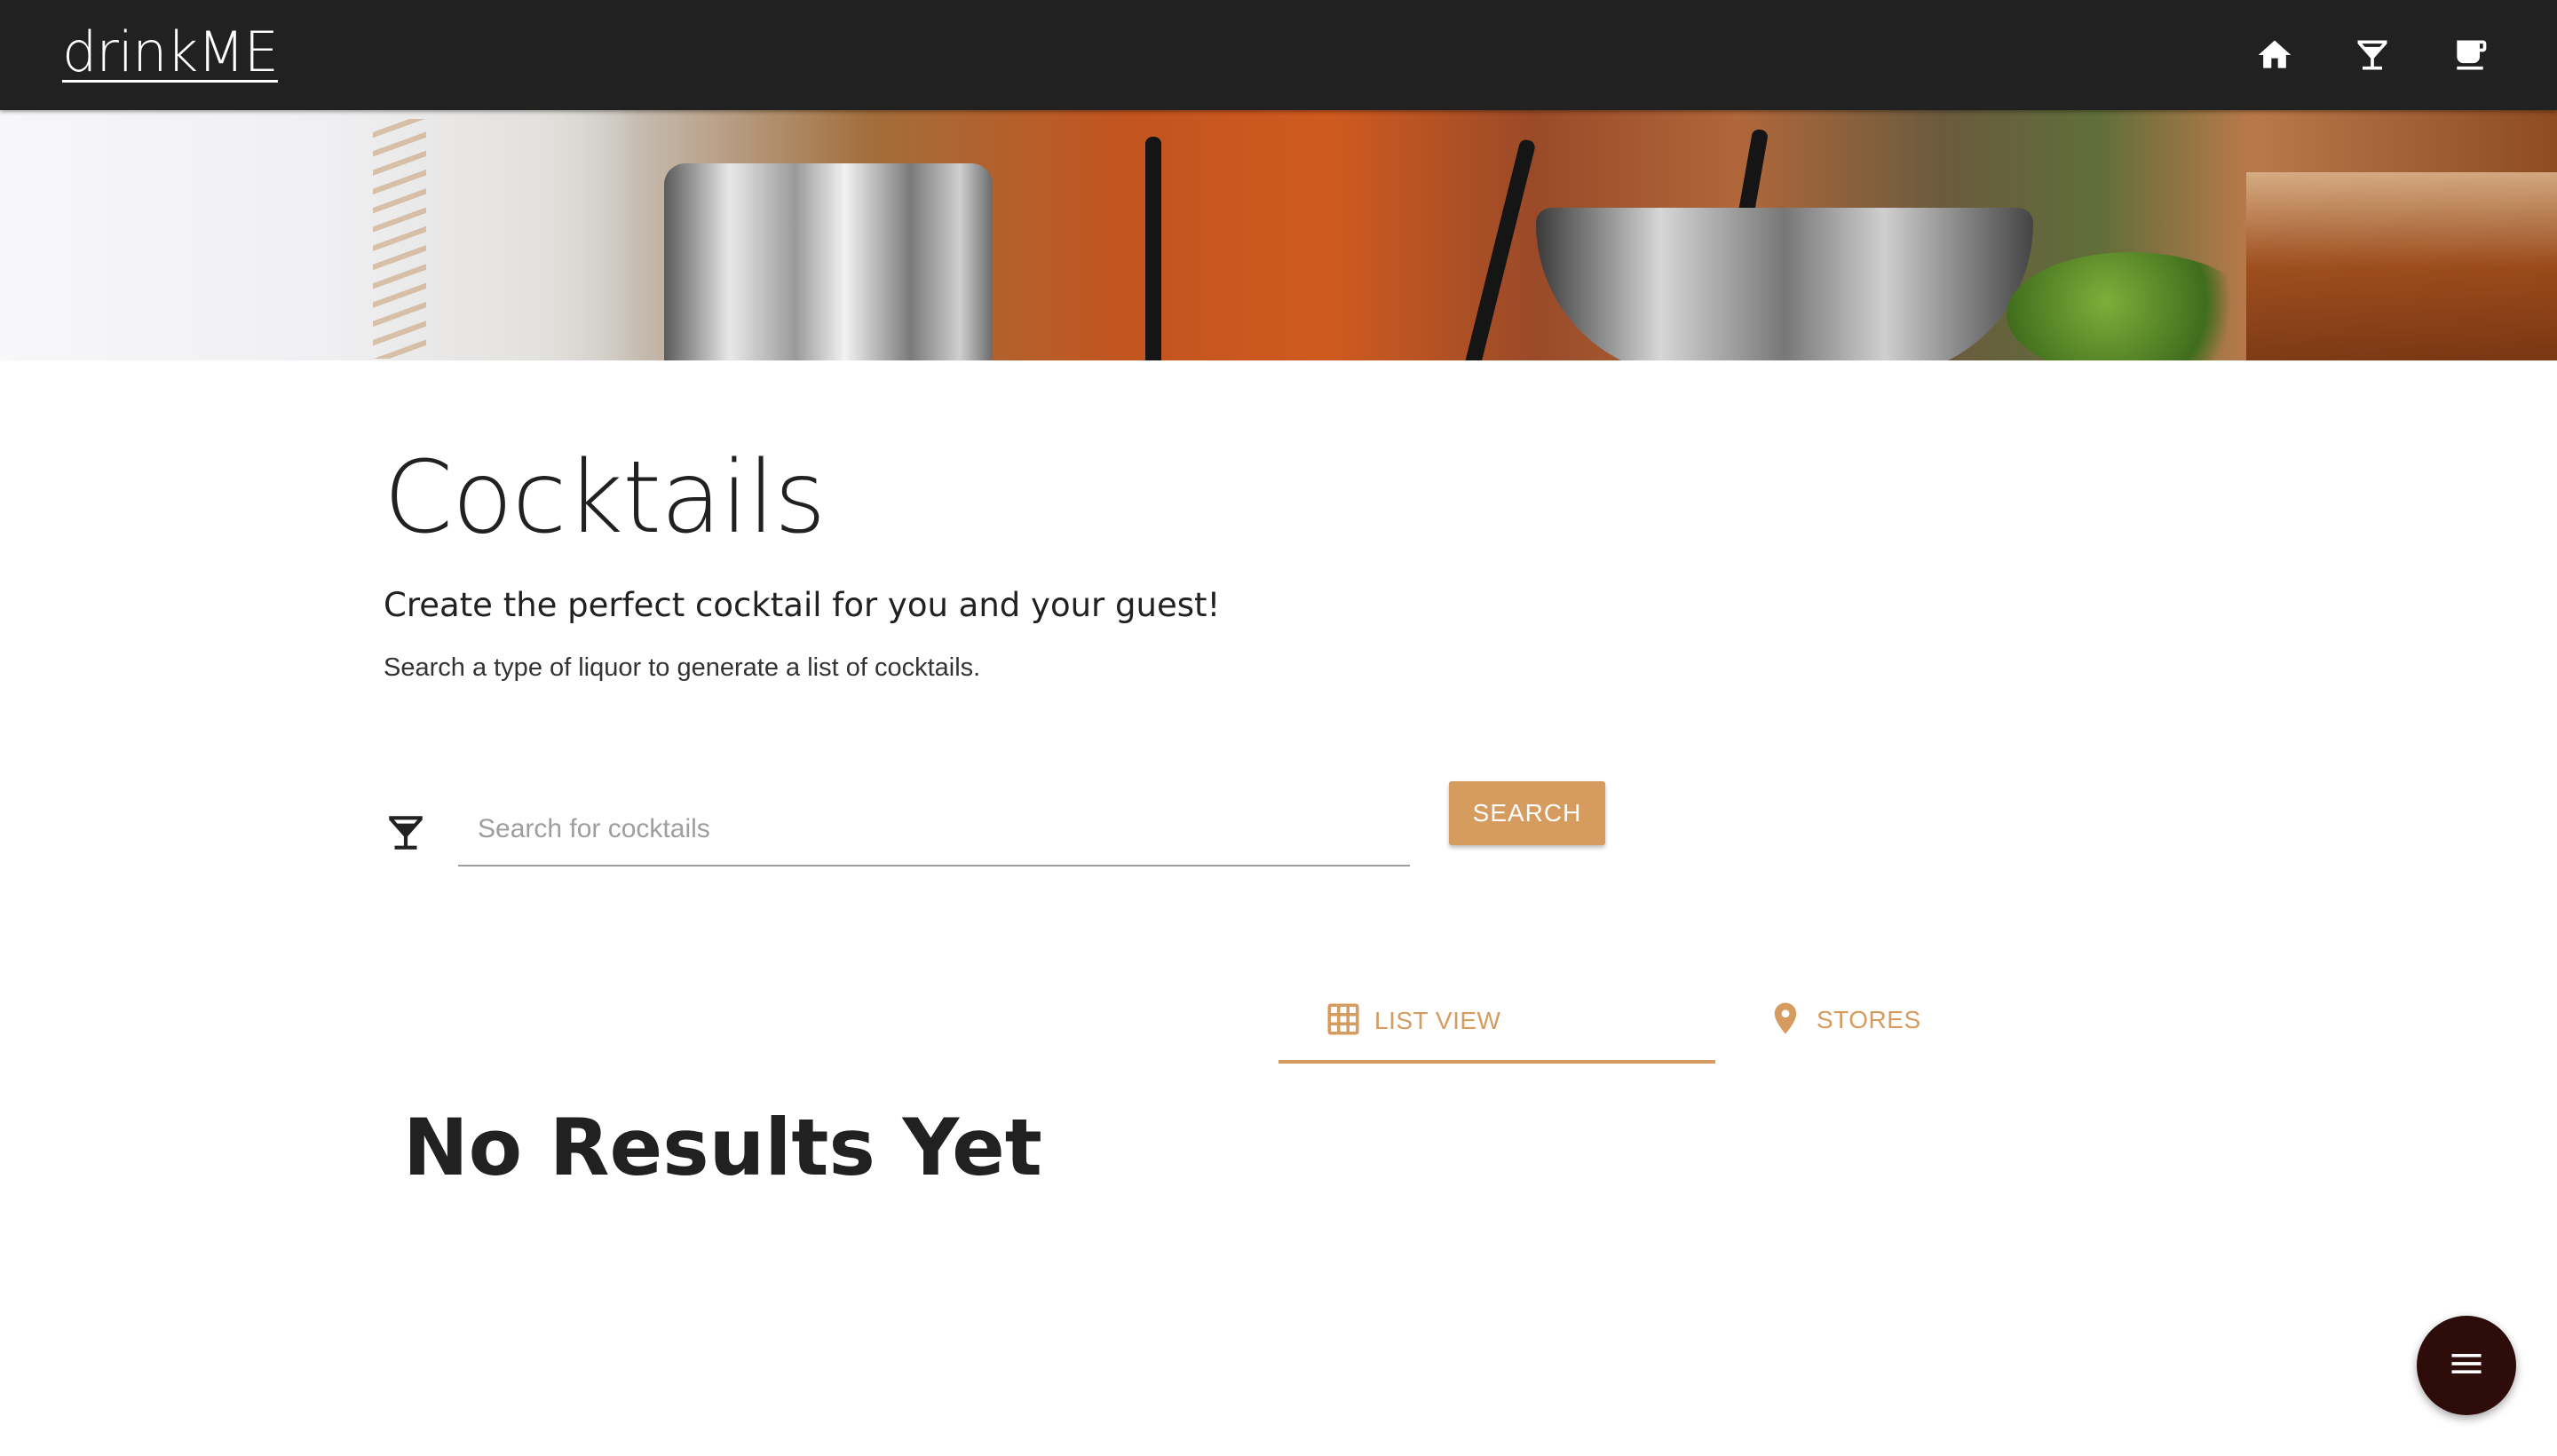 The width and height of the screenshot is (2557, 1456). Describe the element at coordinates (1722, 1023) in the screenshot. I see `view-tabs: LIST VIEW STORES` at that location.